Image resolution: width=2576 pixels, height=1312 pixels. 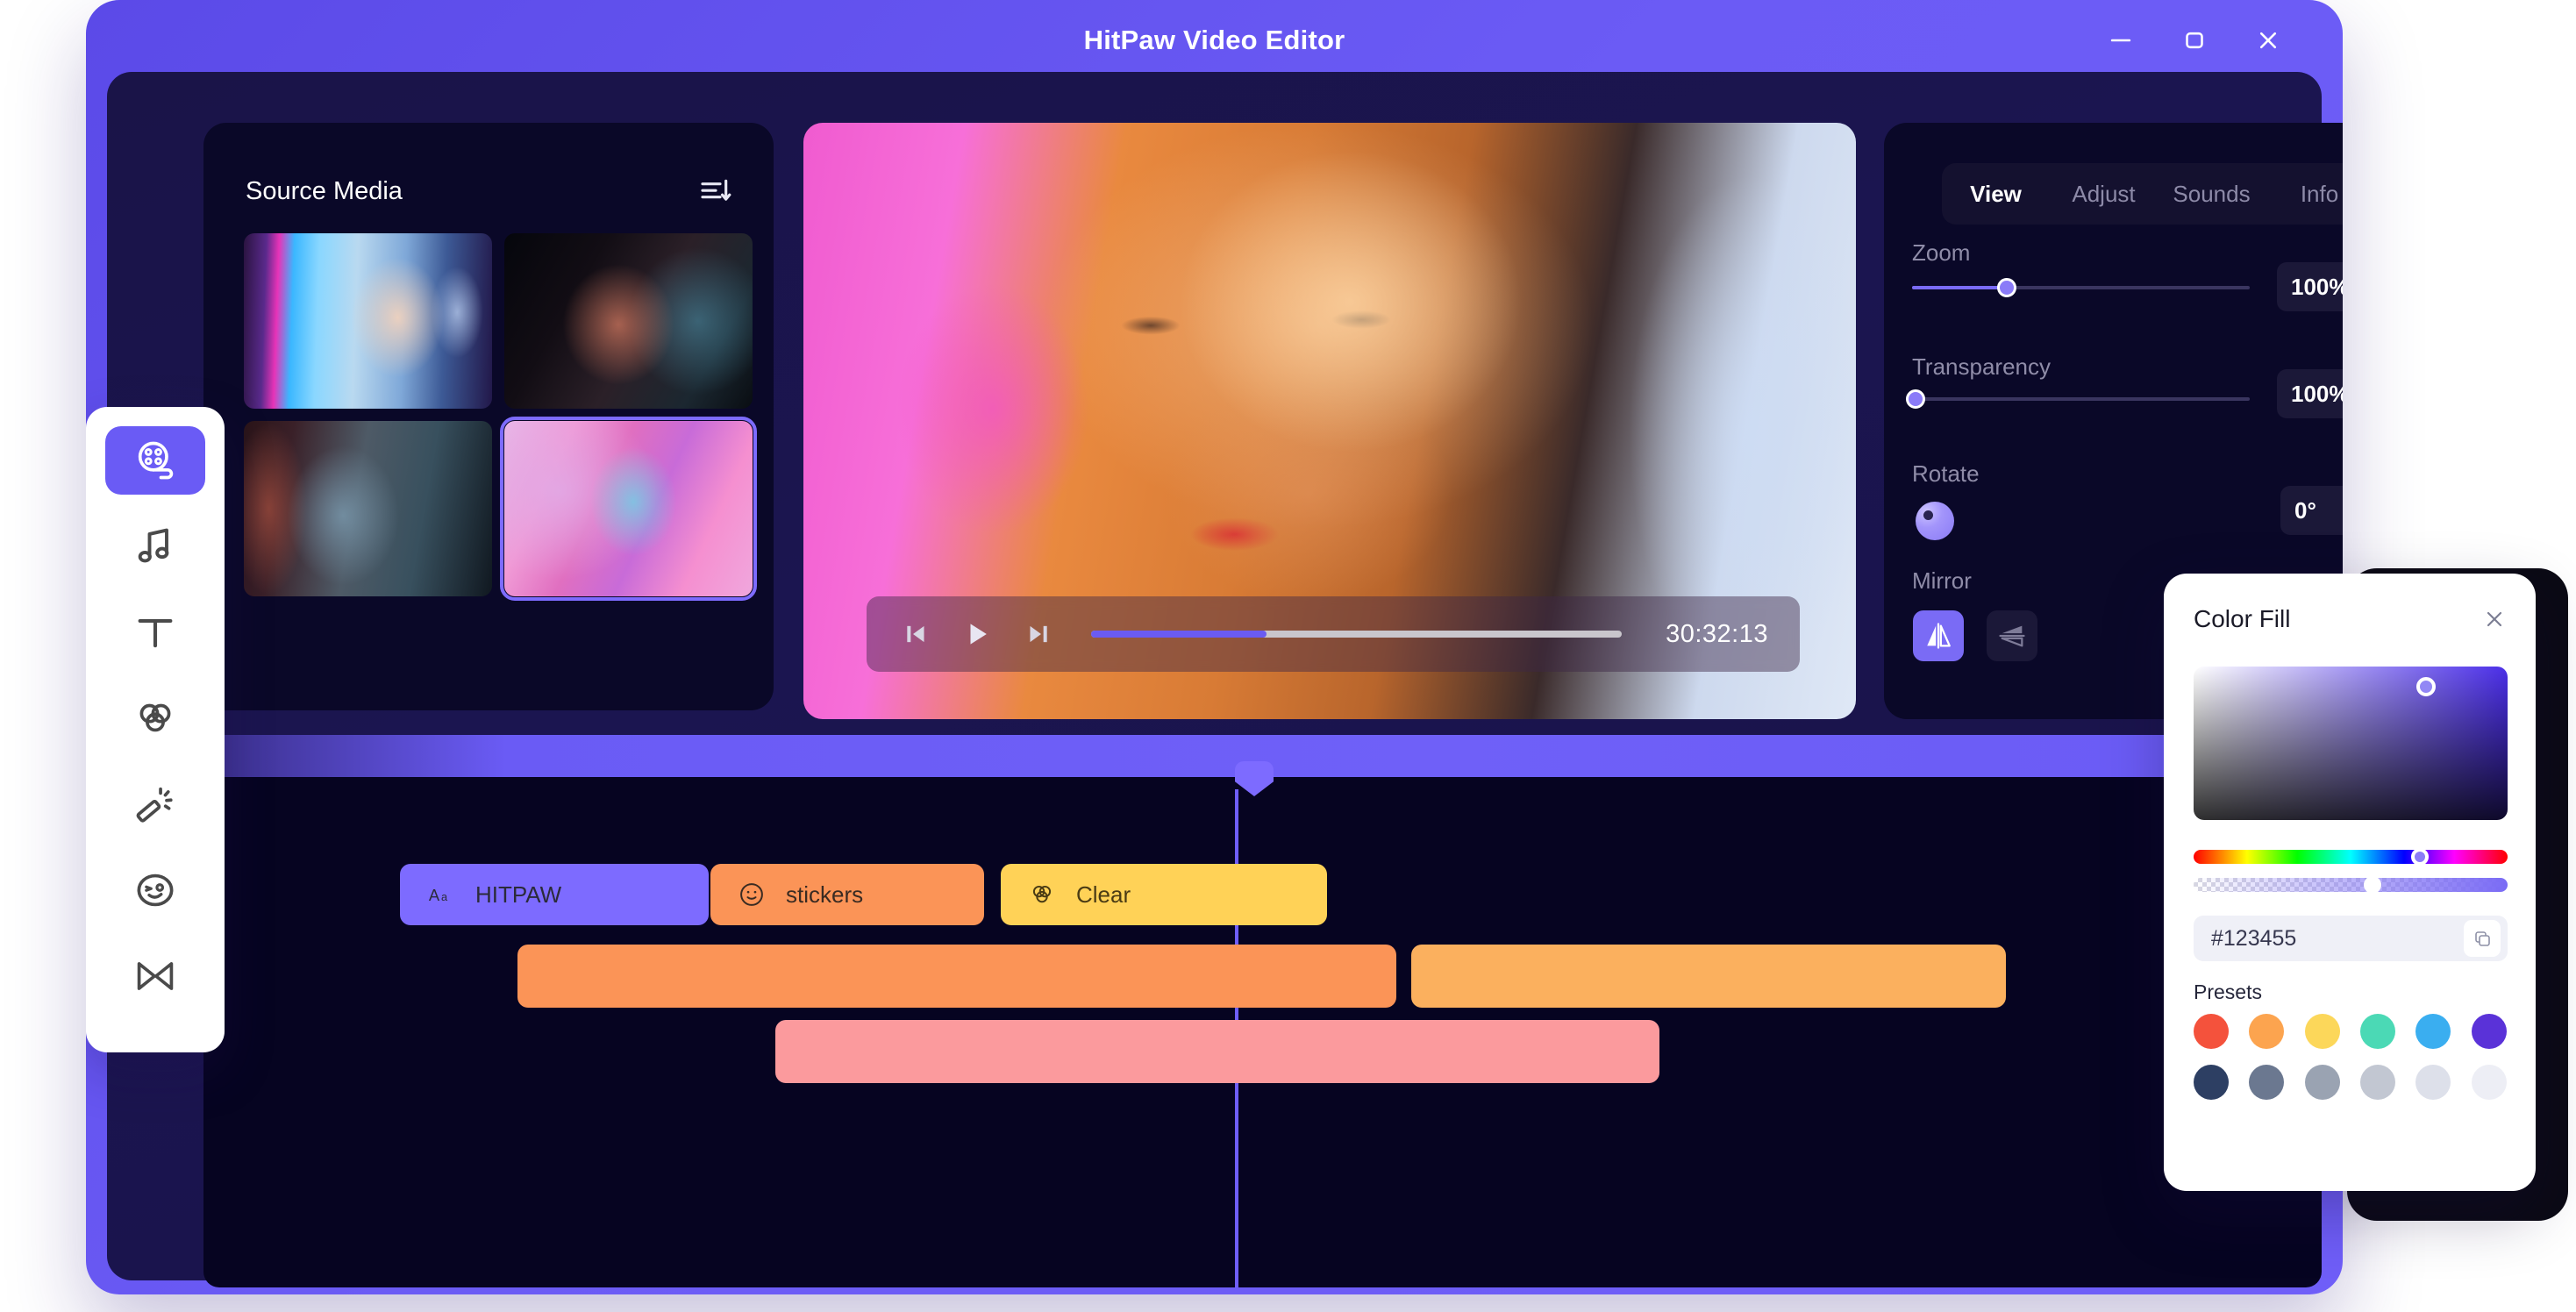 I want to click on mirror-label: Mirror, so click(x=1942, y=580).